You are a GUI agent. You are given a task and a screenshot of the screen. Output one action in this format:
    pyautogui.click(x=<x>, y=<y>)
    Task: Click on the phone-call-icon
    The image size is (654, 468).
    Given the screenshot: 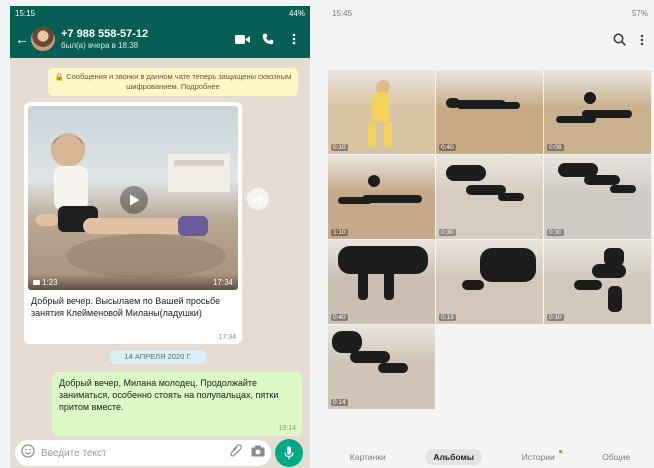 What is the action you would take?
    pyautogui.click(x=268, y=39)
    